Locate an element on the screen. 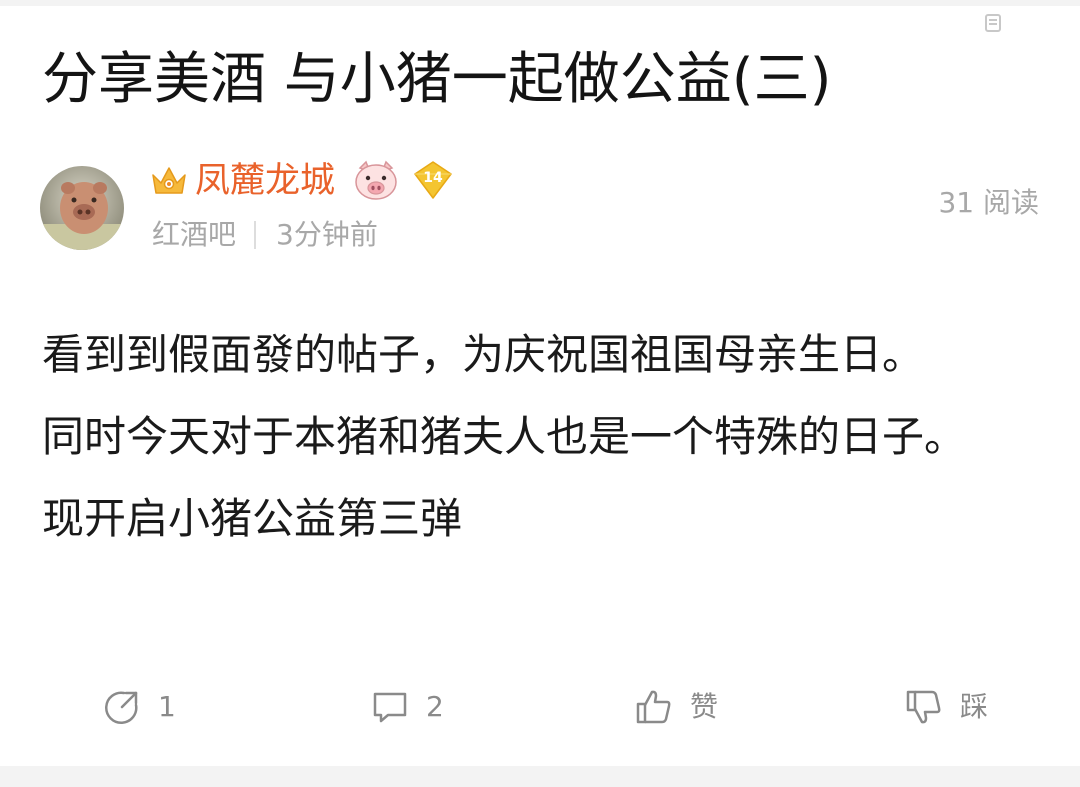 The width and height of the screenshot is (1080, 787). comment-button: 2 is located at coordinates (407, 707).